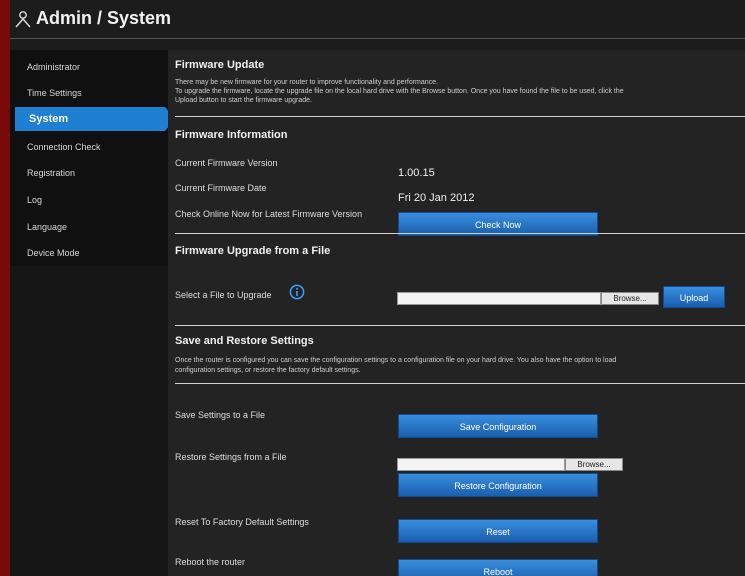  What do you see at coordinates (95, 119) in the screenshot?
I see `sidebar-item-system: System` at bounding box center [95, 119].